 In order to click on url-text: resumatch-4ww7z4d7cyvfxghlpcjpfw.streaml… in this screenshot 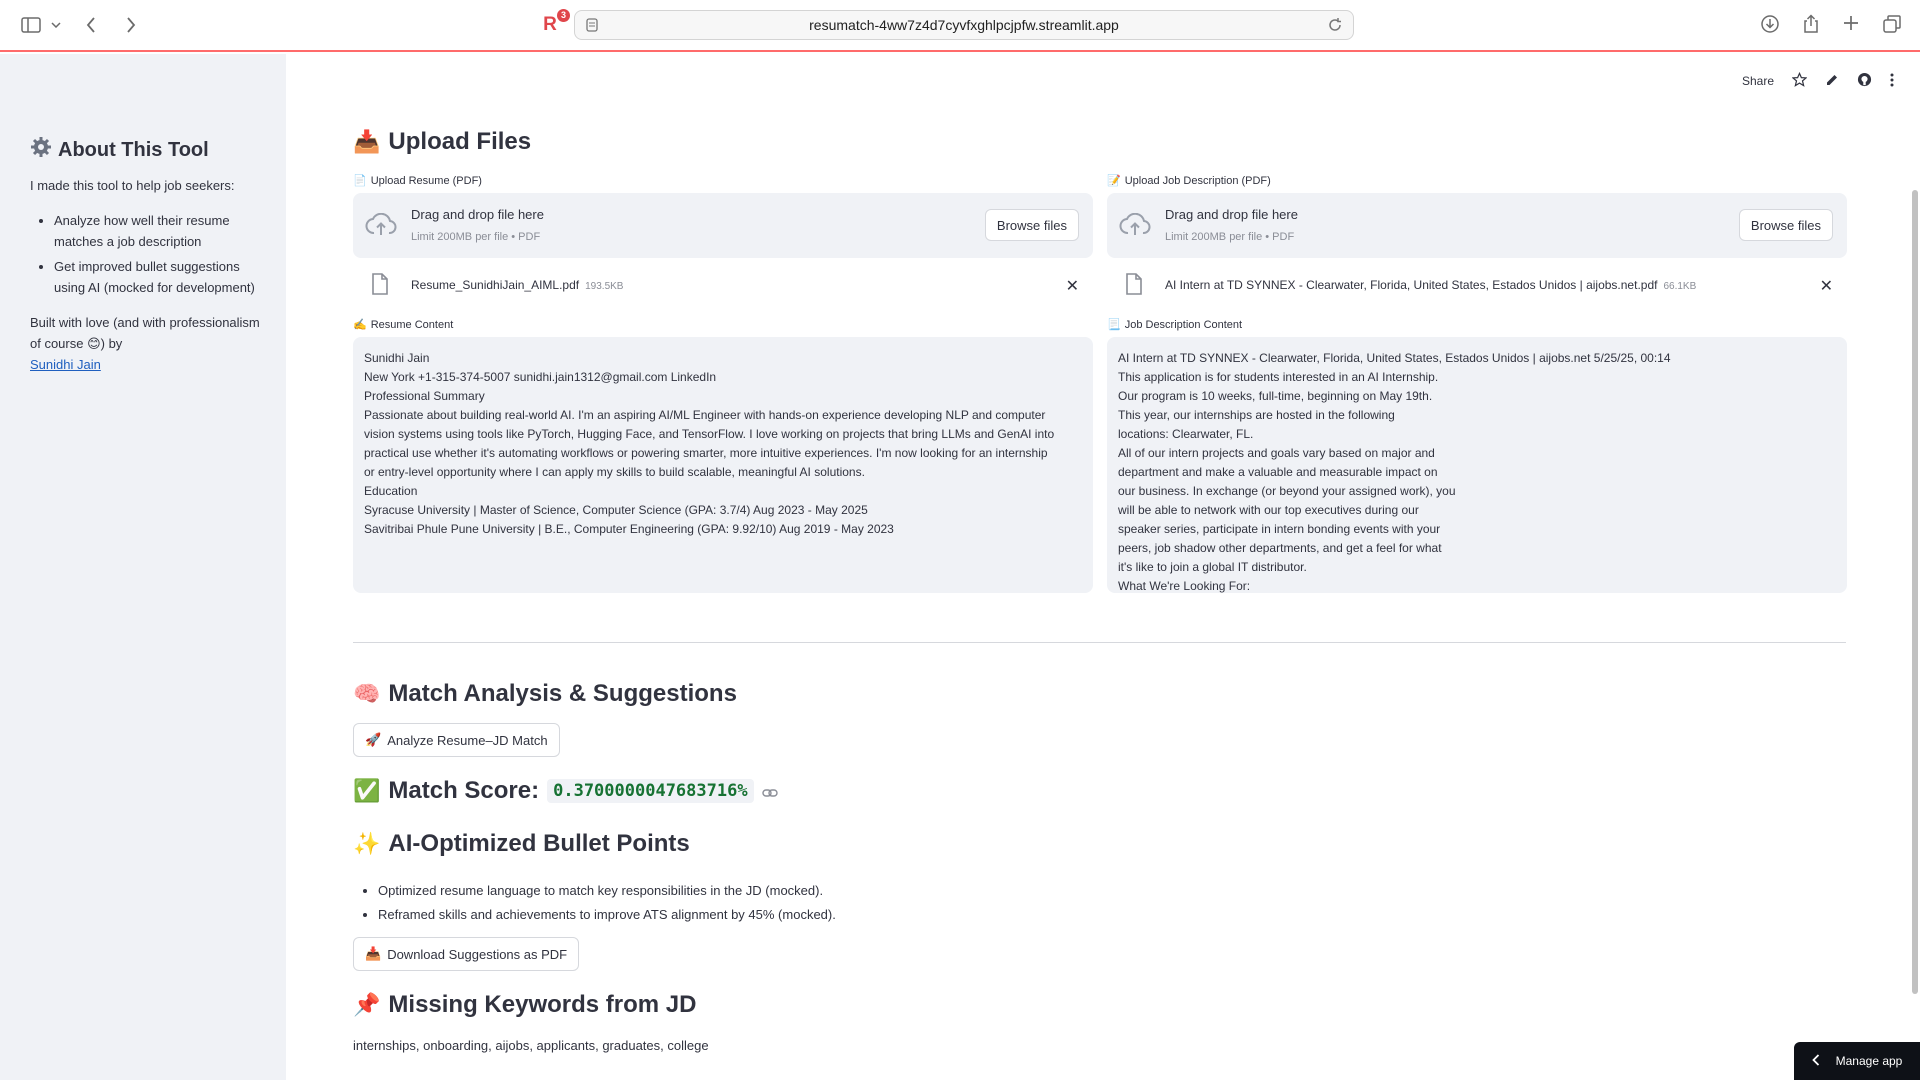, I will do `click(964, 25)`.